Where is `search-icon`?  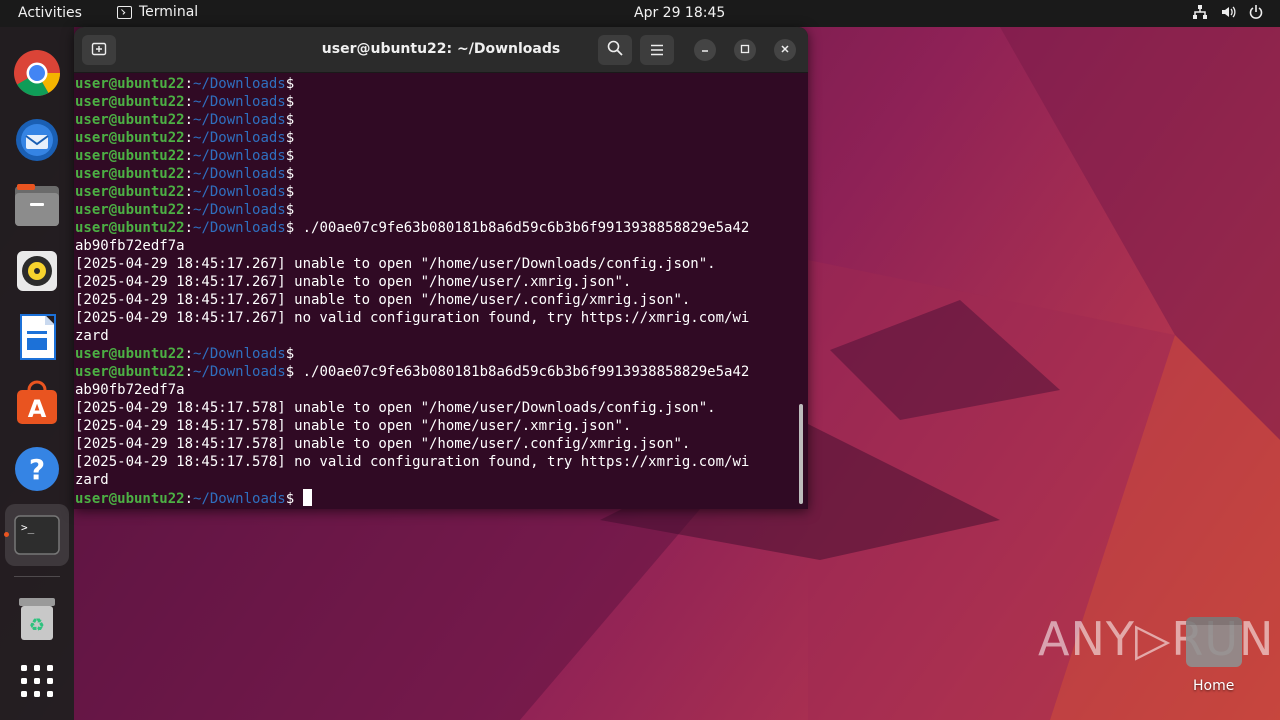
search-icon is located at coordinates (615, 50).